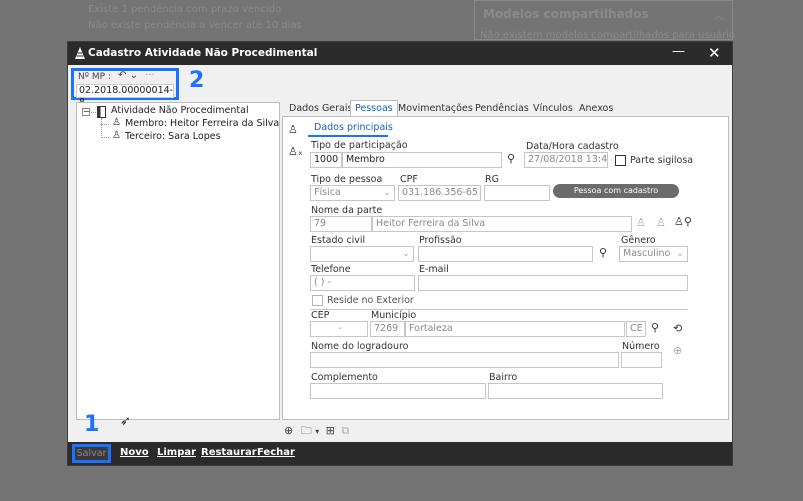 Image resolution: width=803 pixels, height=501 pixels. Describe the element at coordinates (683, 221) in the screenshot. I see `person-search-icon: ♙⚲` at that location.